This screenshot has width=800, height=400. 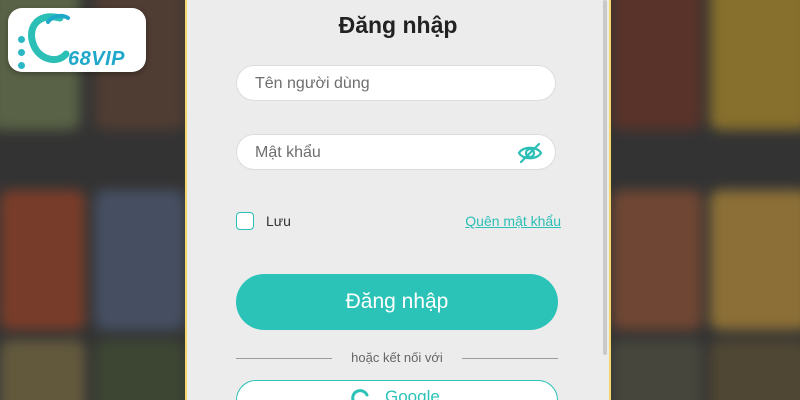 I want to click on google-login-button: Google, so click(x=397, y=390).